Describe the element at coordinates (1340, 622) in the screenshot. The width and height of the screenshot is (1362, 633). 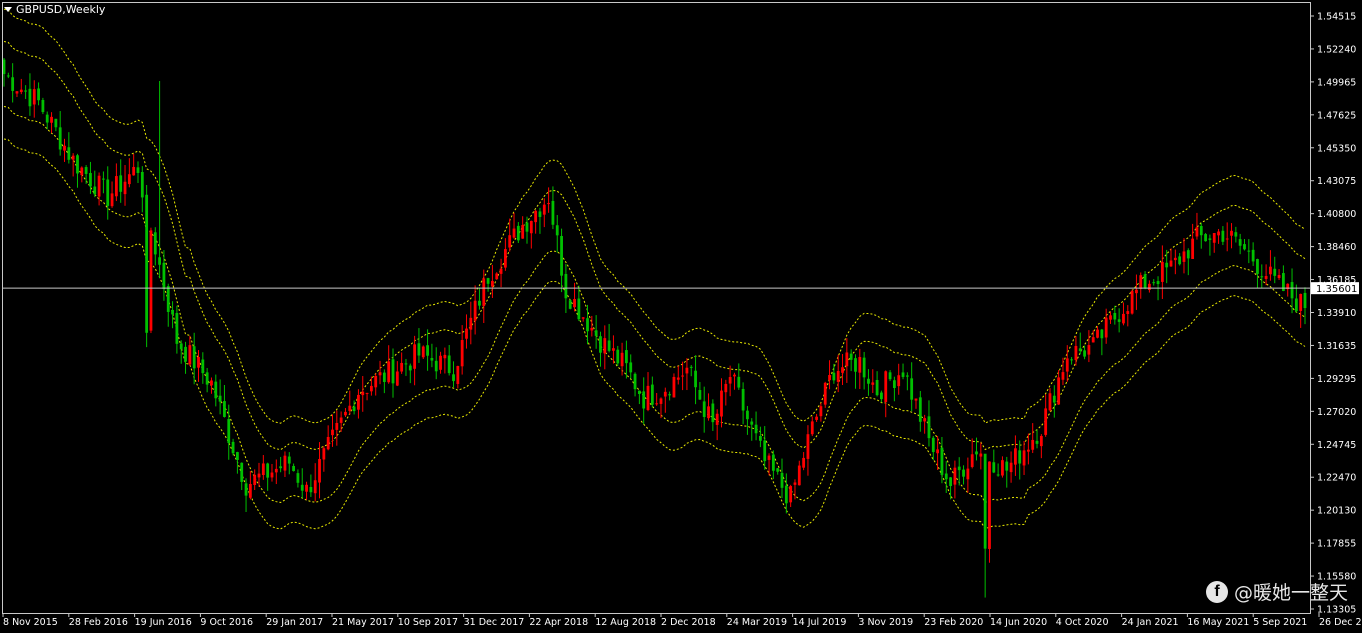
I see `x-tick-label: 26 Dec 2021` at that location.